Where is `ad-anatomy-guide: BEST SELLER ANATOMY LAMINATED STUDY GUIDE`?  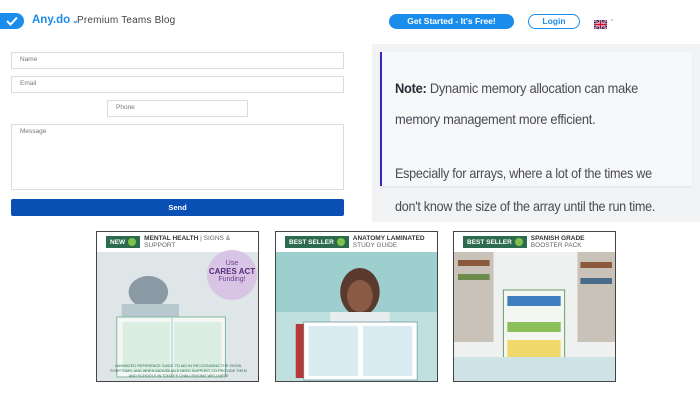
ad-anatomy-guide: BEST SELLER ANATOMY LAMINATED STUDY GUIDE is located at coordinates (356, 306).